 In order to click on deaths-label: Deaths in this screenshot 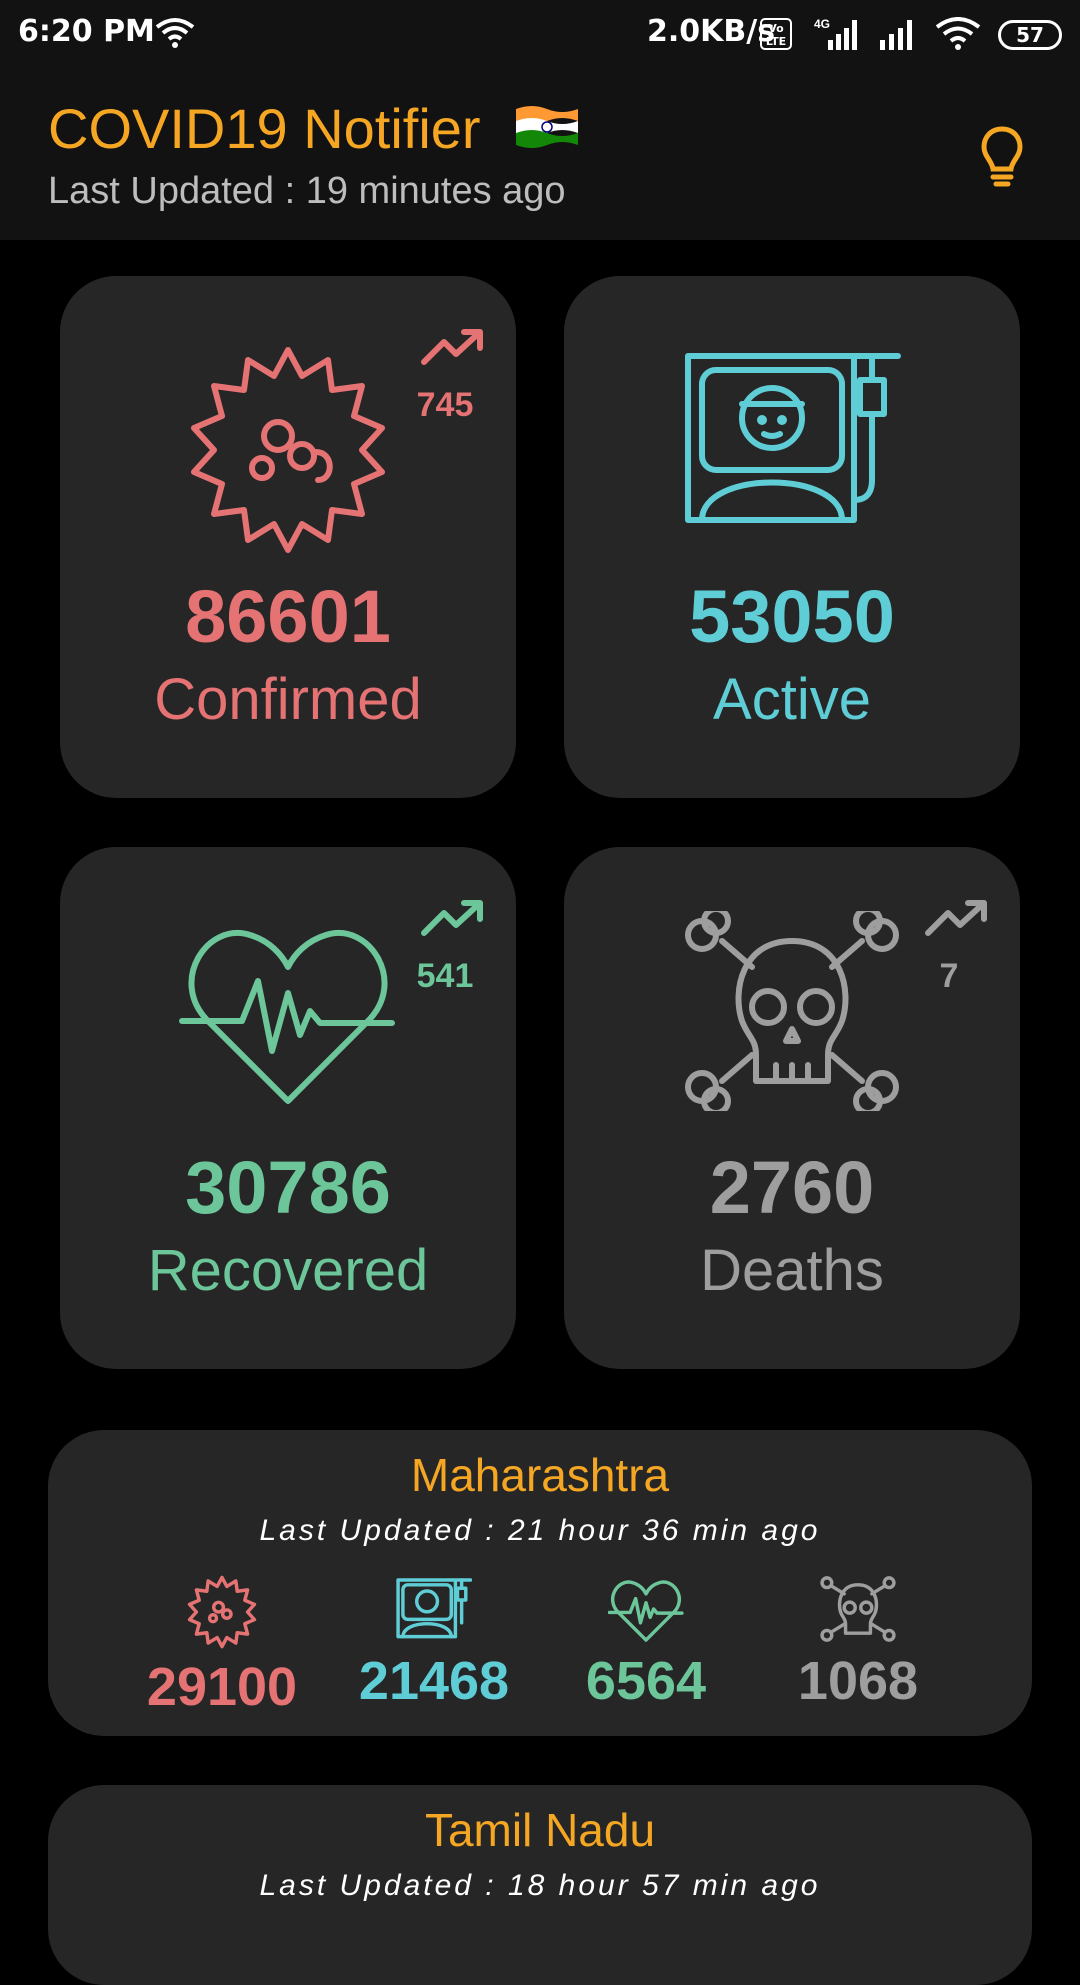, I will do `click(792, 1270)`.